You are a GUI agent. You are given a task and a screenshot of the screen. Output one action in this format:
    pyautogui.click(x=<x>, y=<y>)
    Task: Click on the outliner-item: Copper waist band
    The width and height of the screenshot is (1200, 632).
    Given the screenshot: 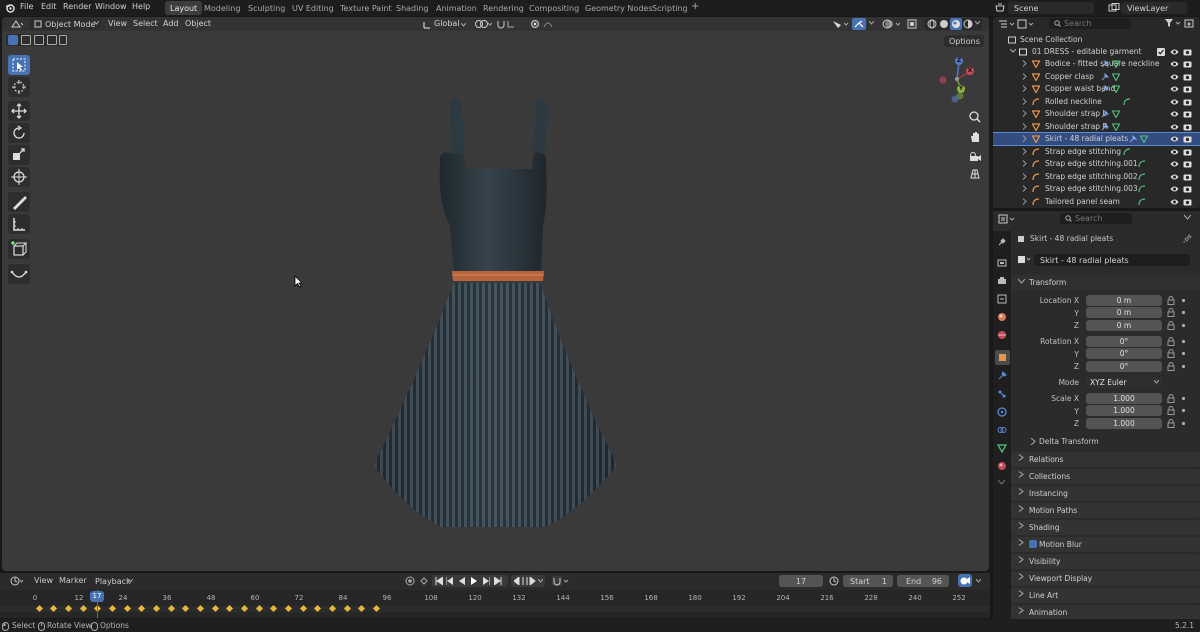 What is the action you would take?
    pyautogui.click(x=1096, y=89)
    